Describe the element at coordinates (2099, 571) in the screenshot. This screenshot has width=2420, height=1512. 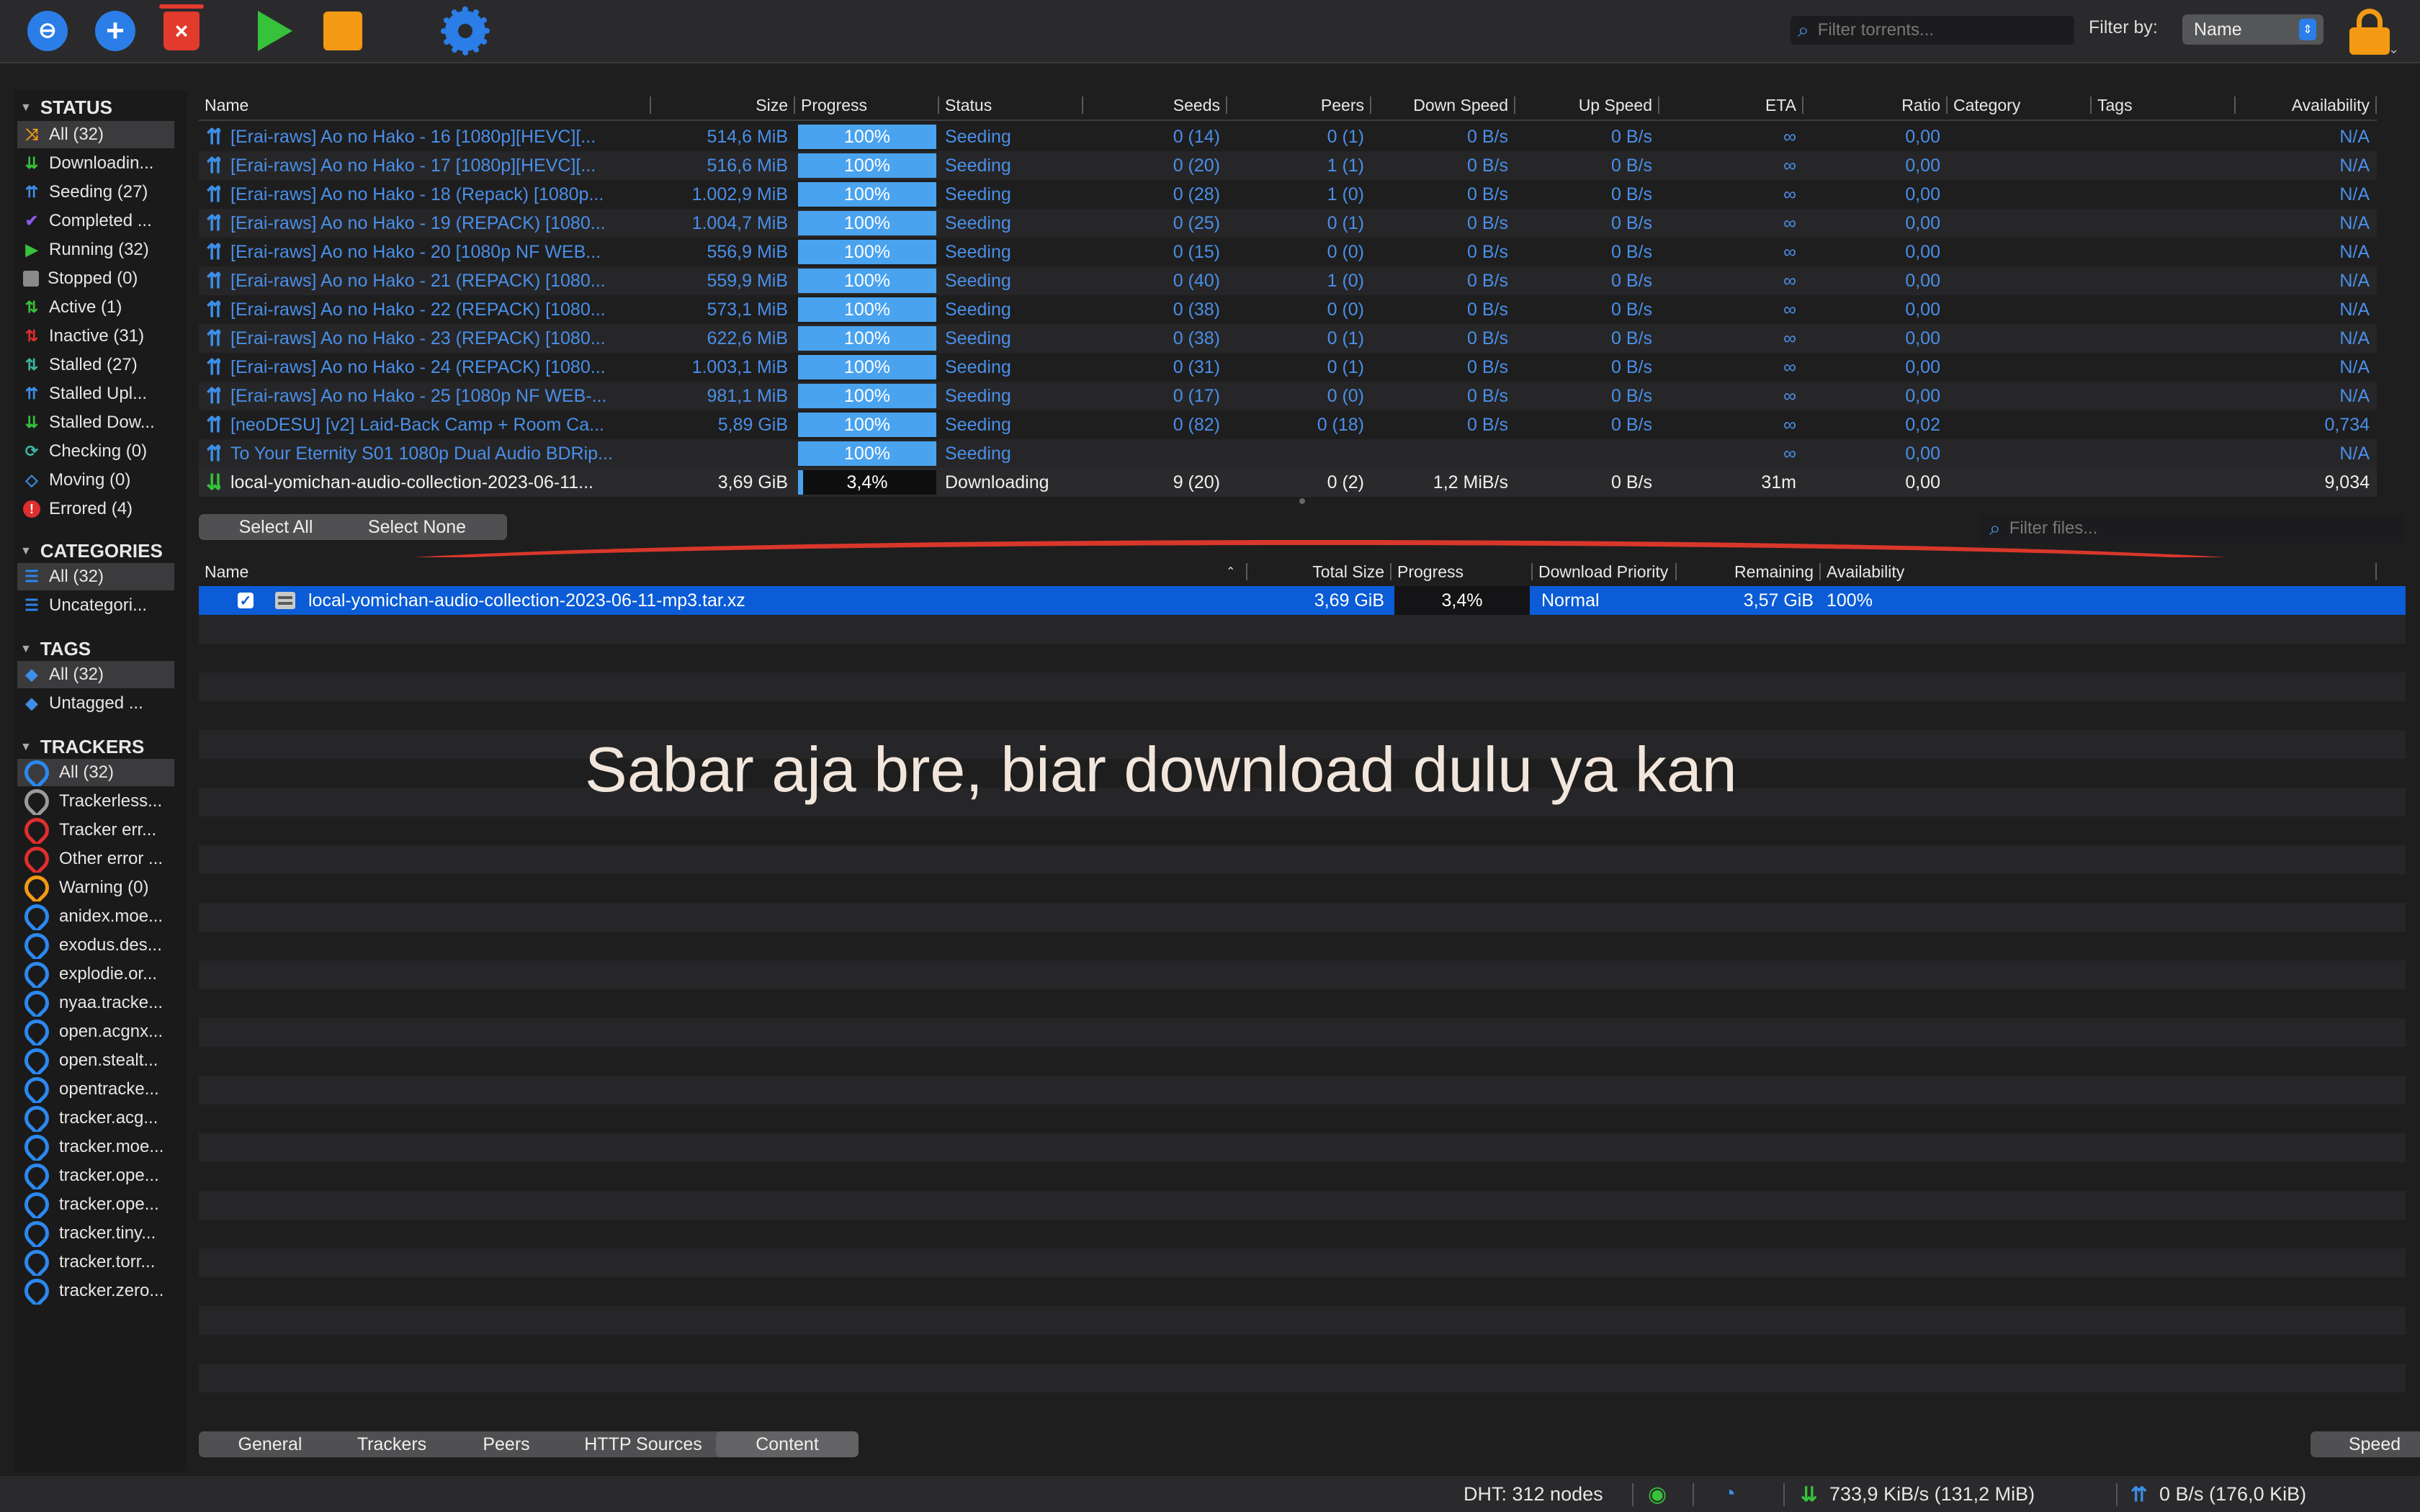
I see `file-column-header-availability: Availability` at that location.